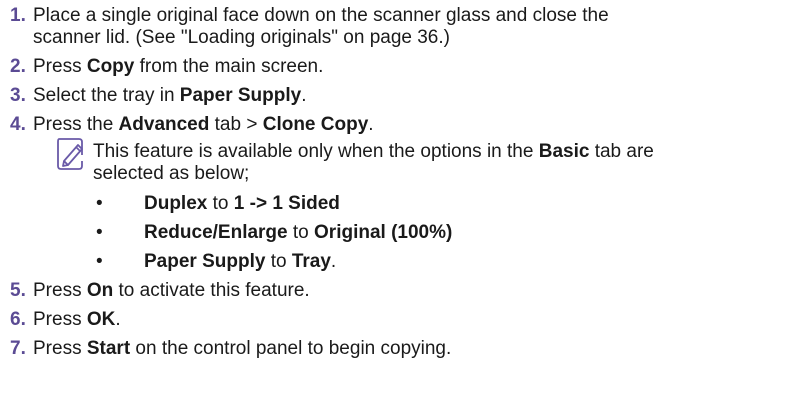  What do you see at coordinates (18, 15) in the screenshot?
I see `step-number: 1.` at bounding box center [18, 15].